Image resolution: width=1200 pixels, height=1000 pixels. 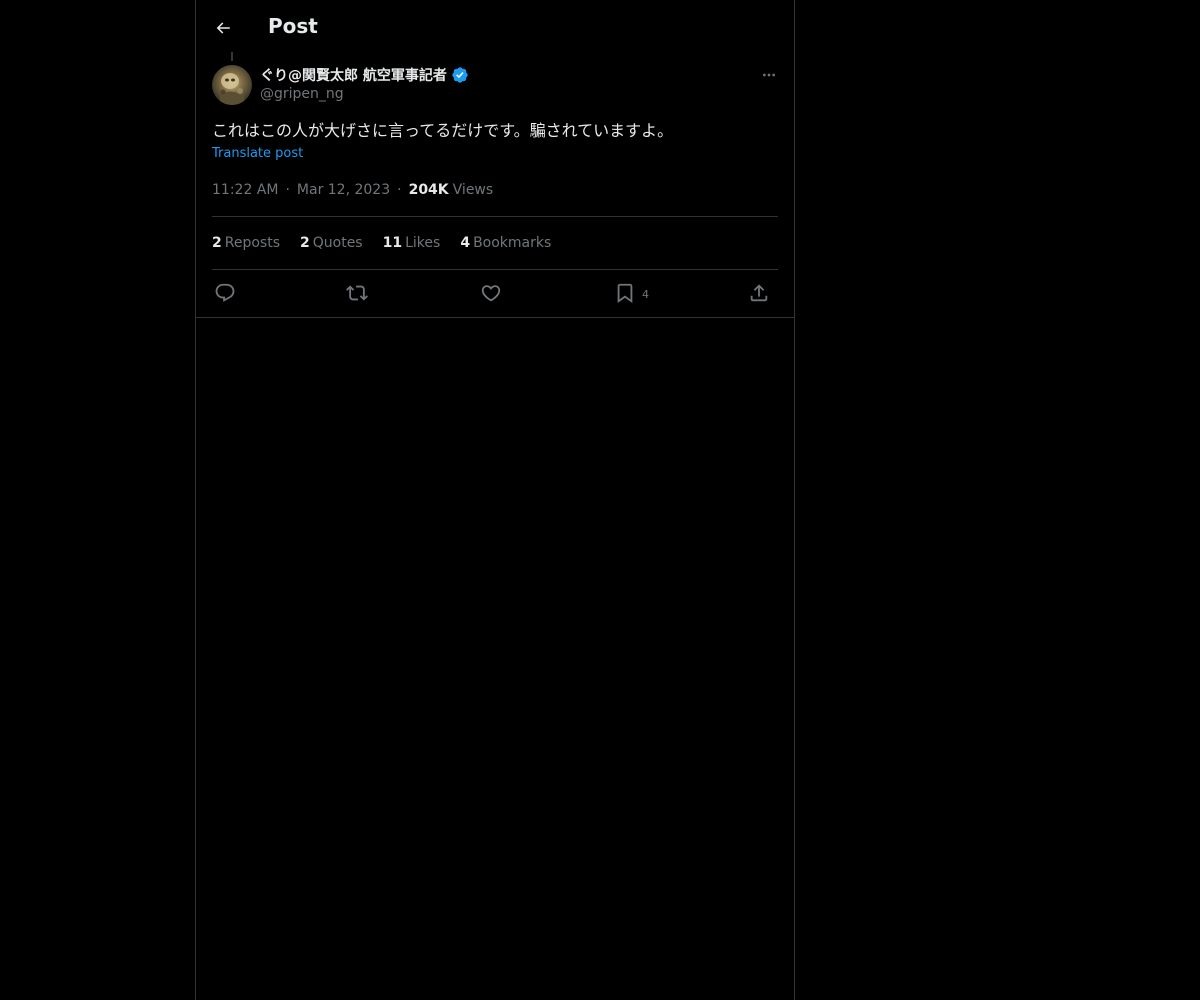 I want to click on reply-button, so click(x=225, y=293).